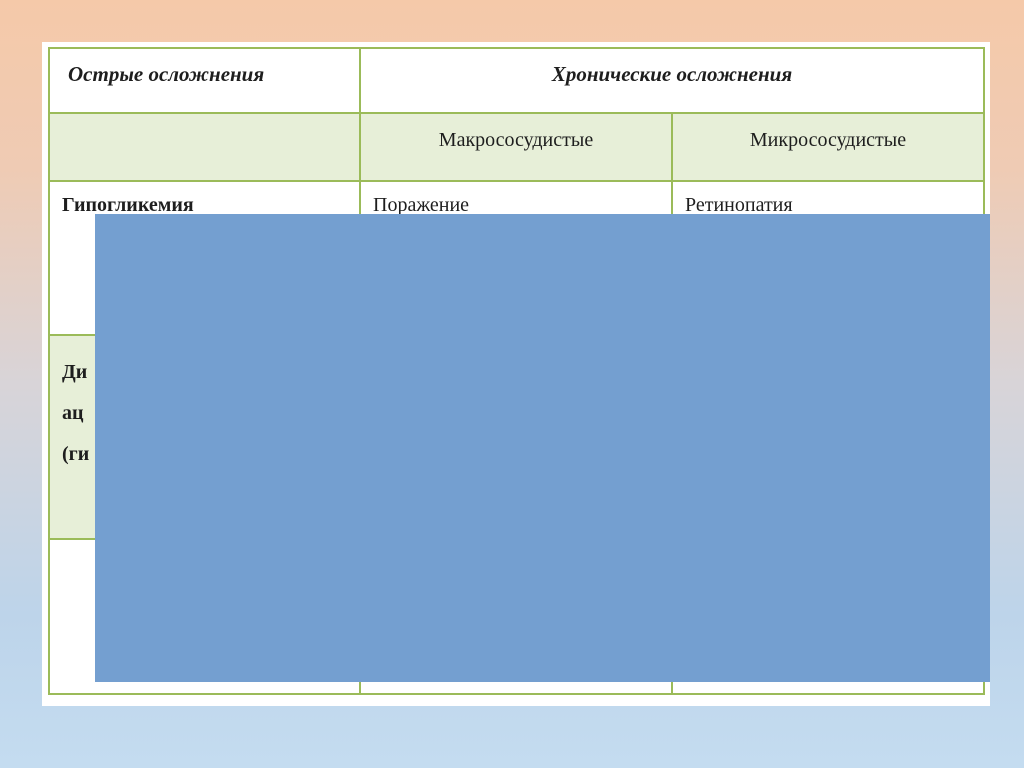 This screenshot has height=768, width=1024. I want to click on subheader-cell-micro: Микрососудистые, so click(828, 147).